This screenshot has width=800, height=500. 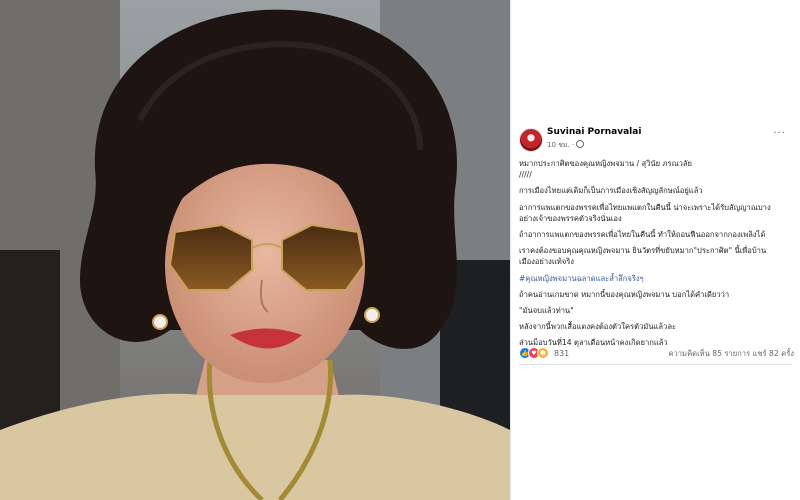 What do you see at coordinates (658, 278) in the screenshot?
I see `hashtag-link: #คุณหญิงพจมานฉลาดและล้ำลึกจริงๆ` at bounding box center [658, 278].